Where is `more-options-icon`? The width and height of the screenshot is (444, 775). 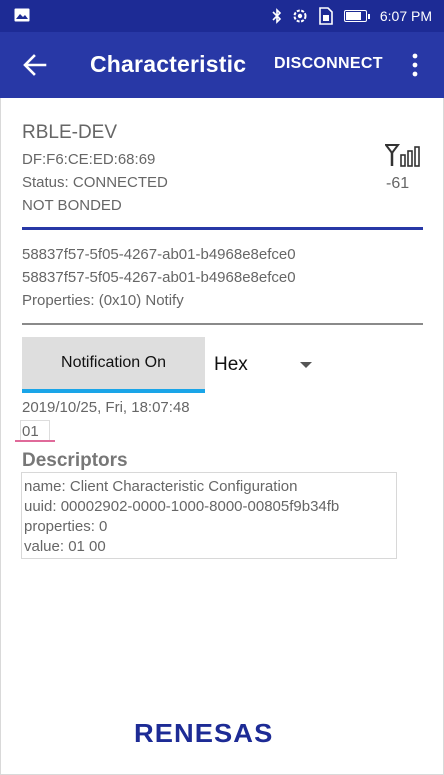 more-options-icon is located at coordinates (415, 65).